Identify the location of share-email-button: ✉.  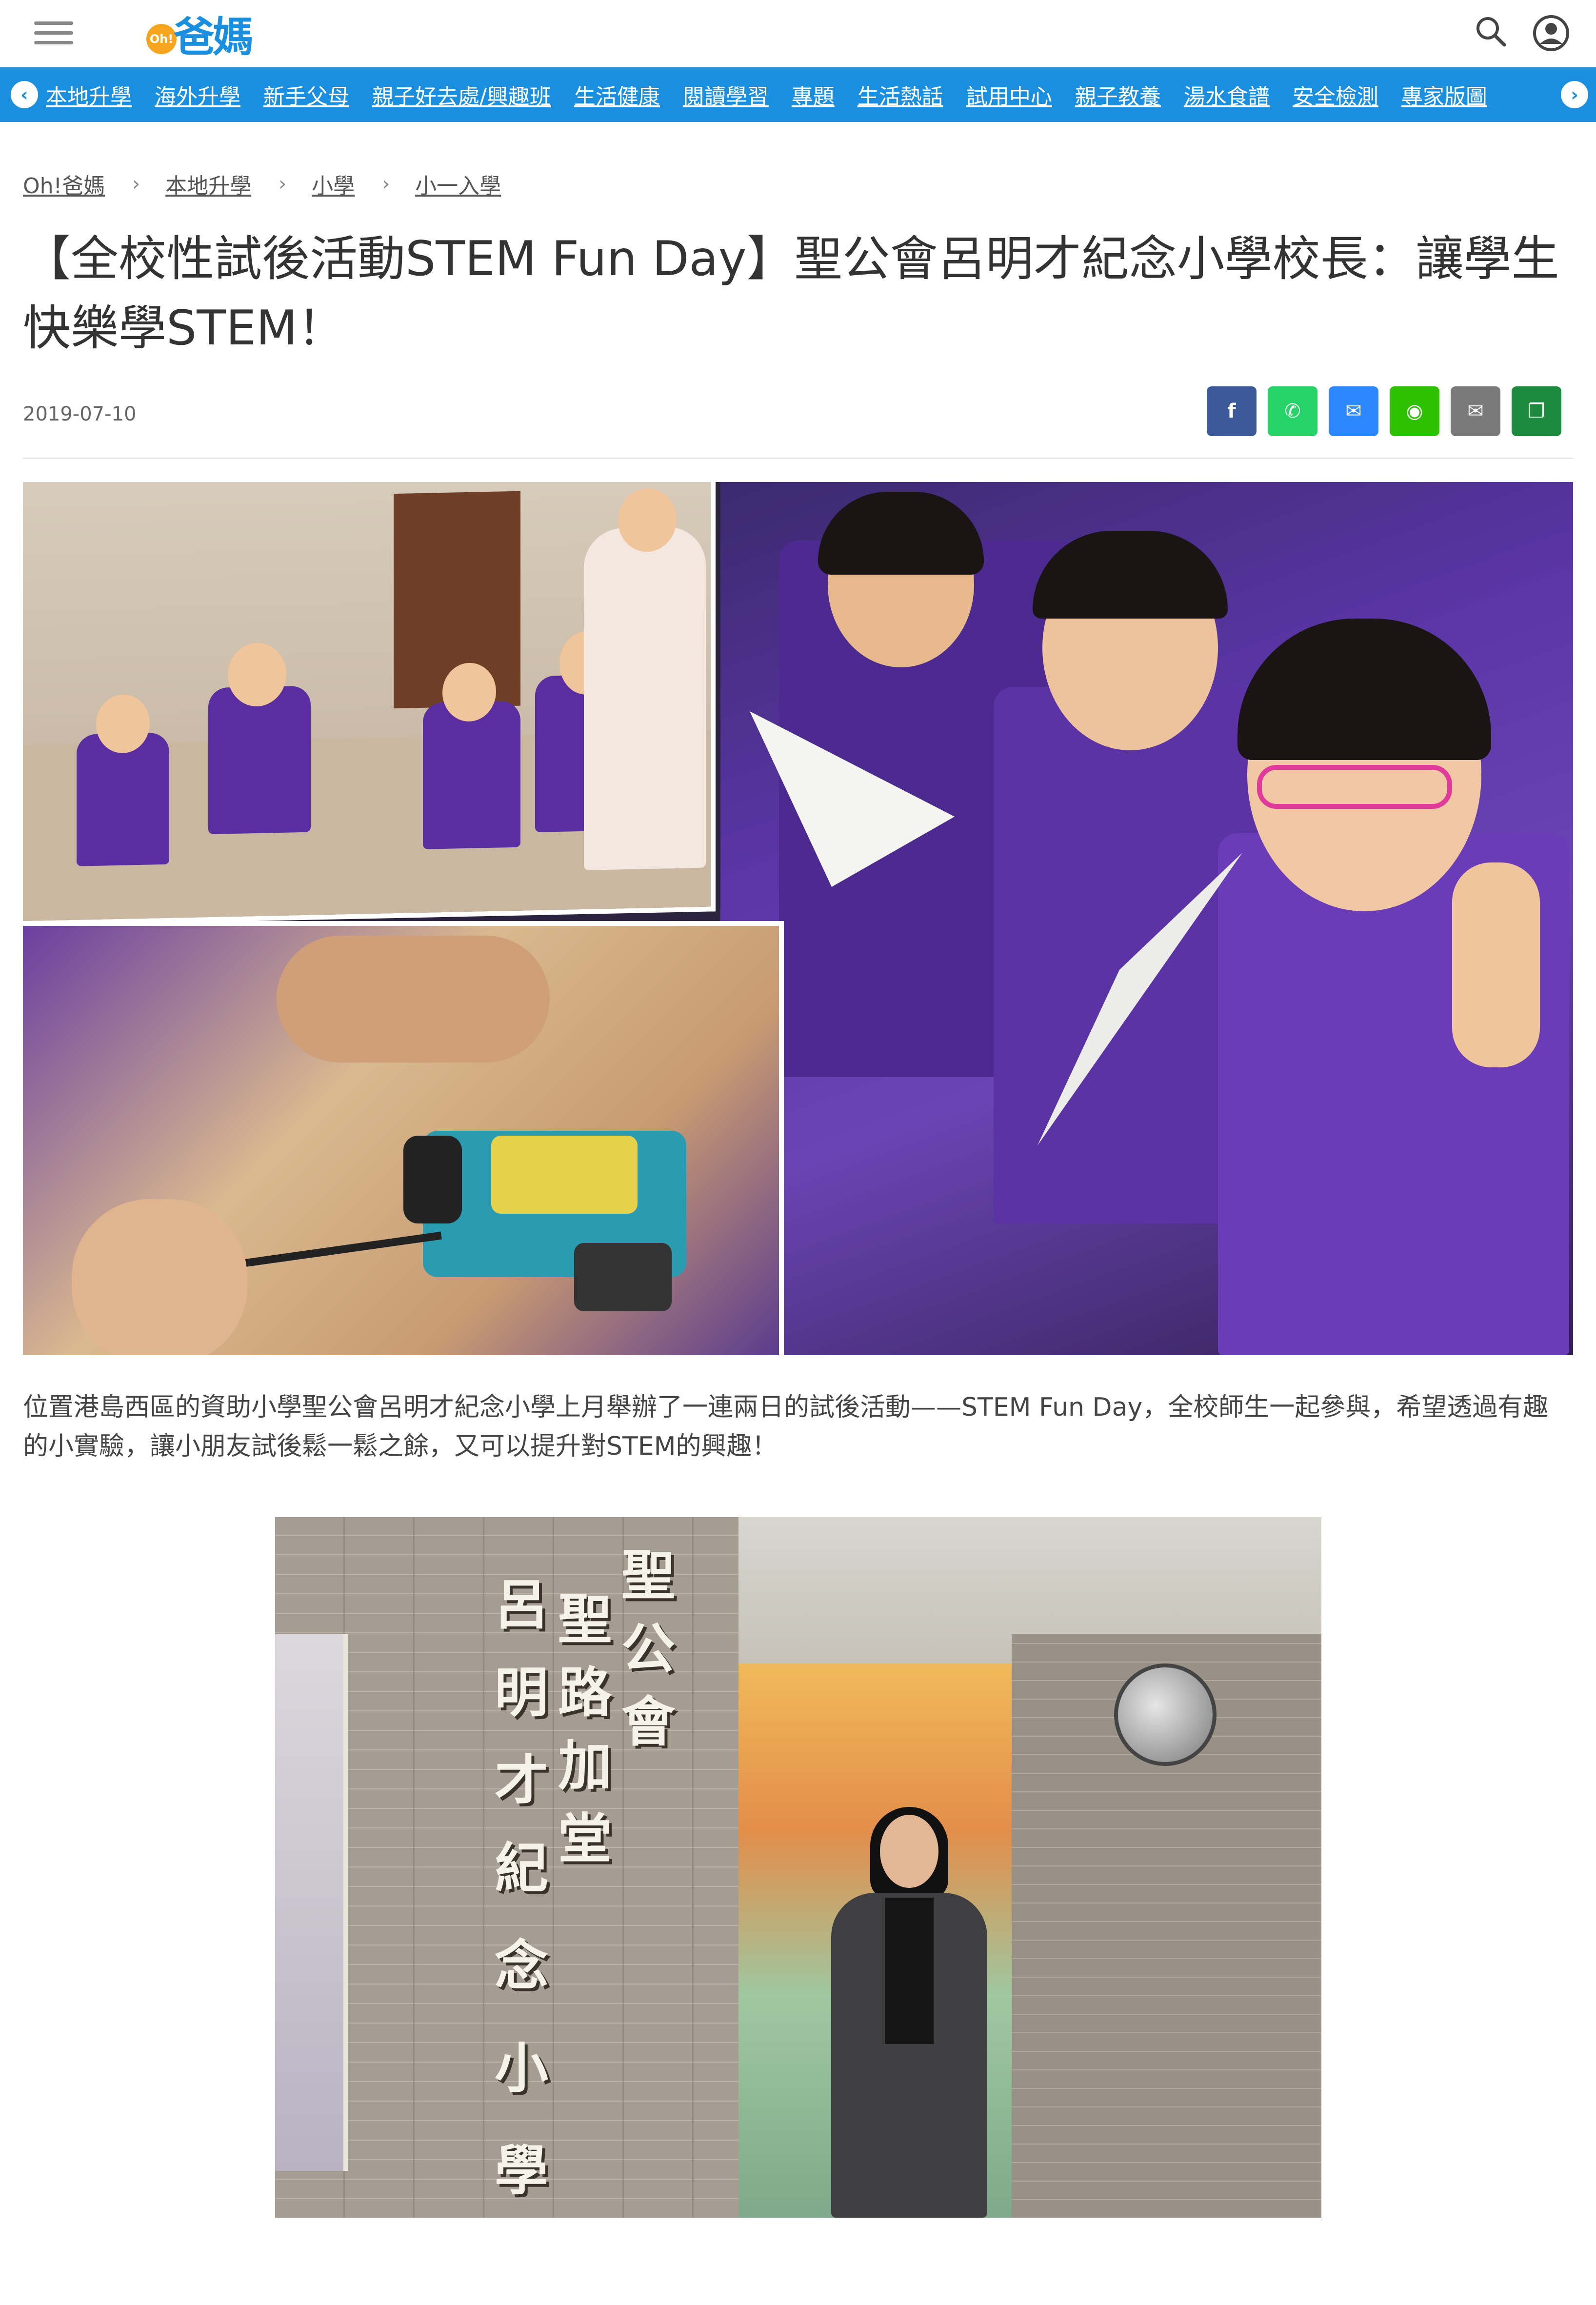
(1475, 411).